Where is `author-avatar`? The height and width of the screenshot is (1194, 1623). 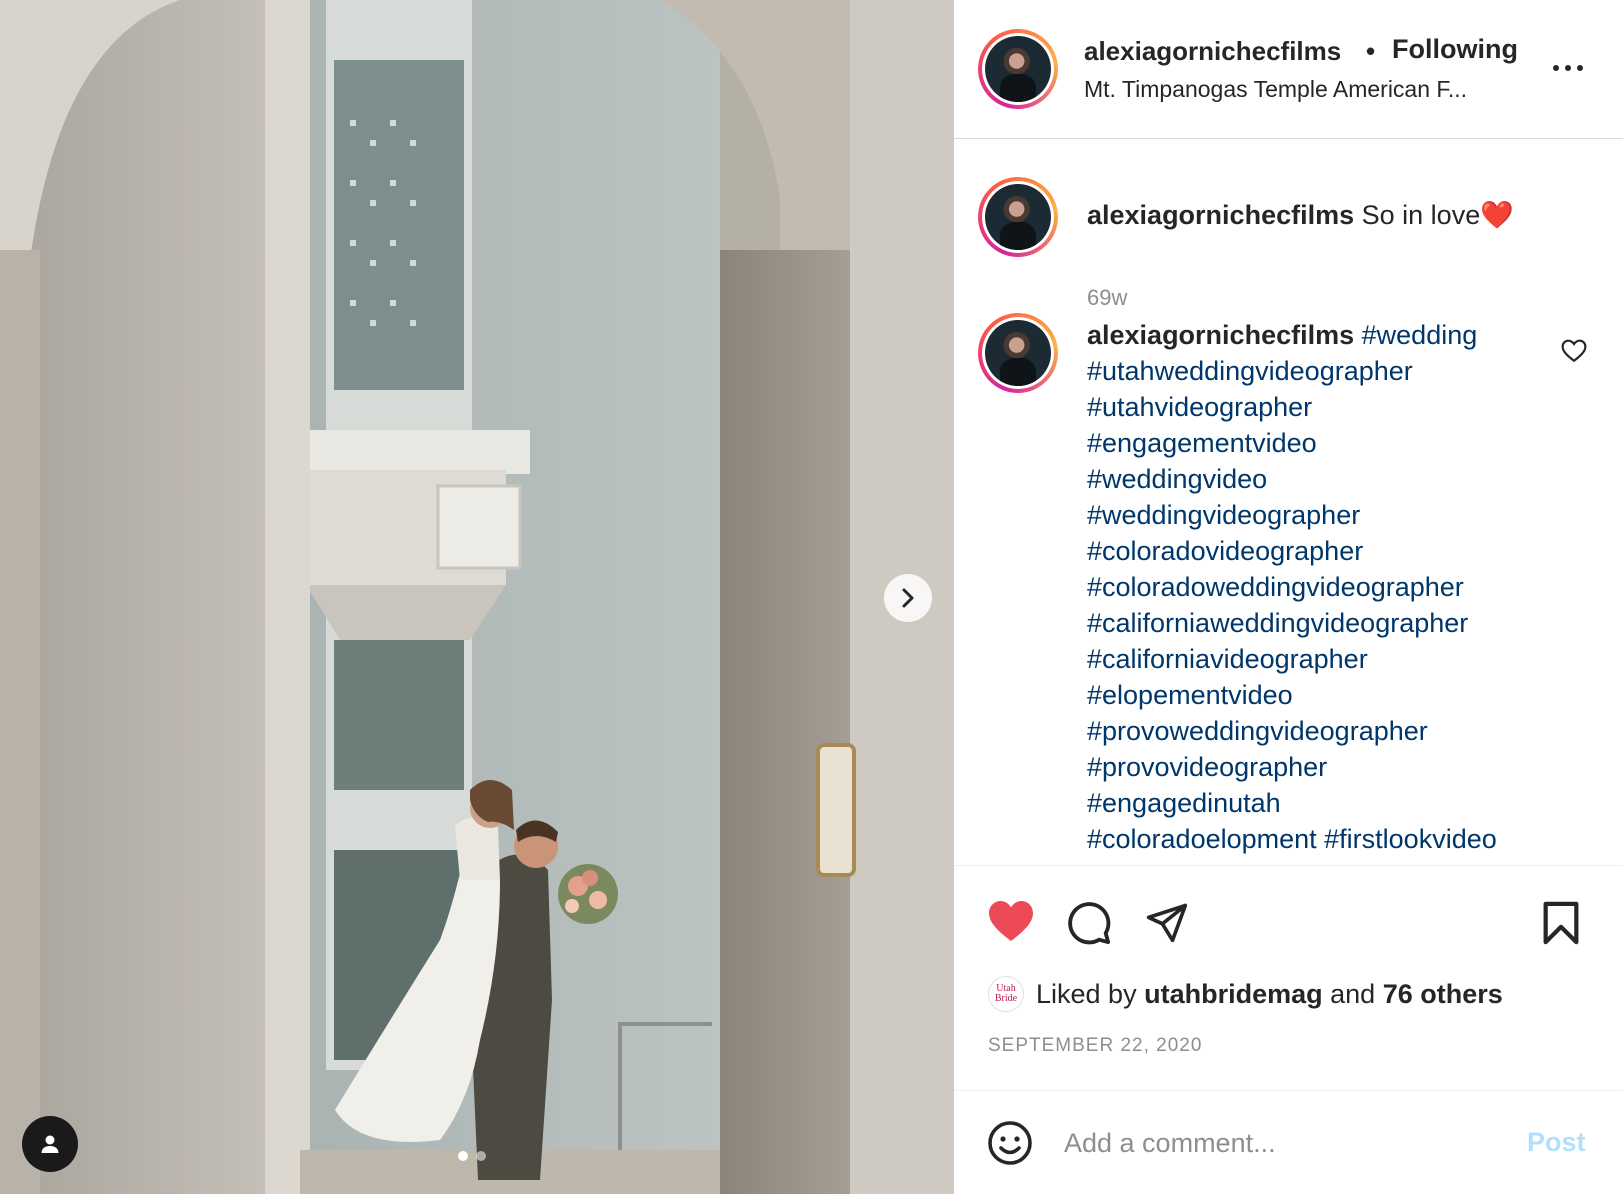
author-avatar is located at coordinates (1018, 69).